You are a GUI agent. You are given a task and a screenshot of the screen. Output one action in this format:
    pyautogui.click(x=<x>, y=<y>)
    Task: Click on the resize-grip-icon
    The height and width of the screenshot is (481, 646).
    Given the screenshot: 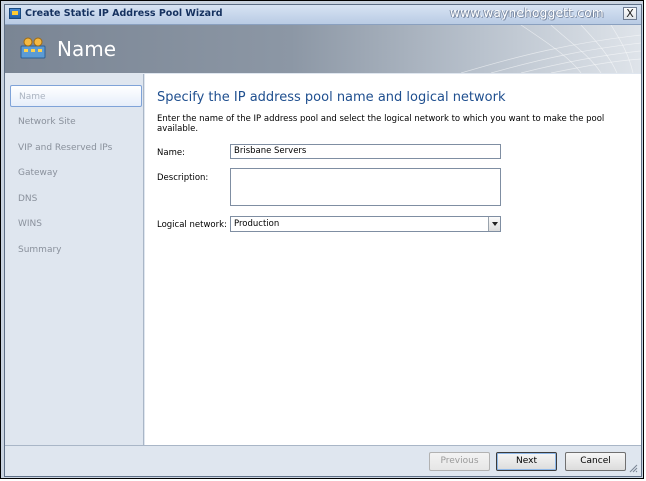 What is the action you would take?
    pyautogui.click(x=633, y=468)
    